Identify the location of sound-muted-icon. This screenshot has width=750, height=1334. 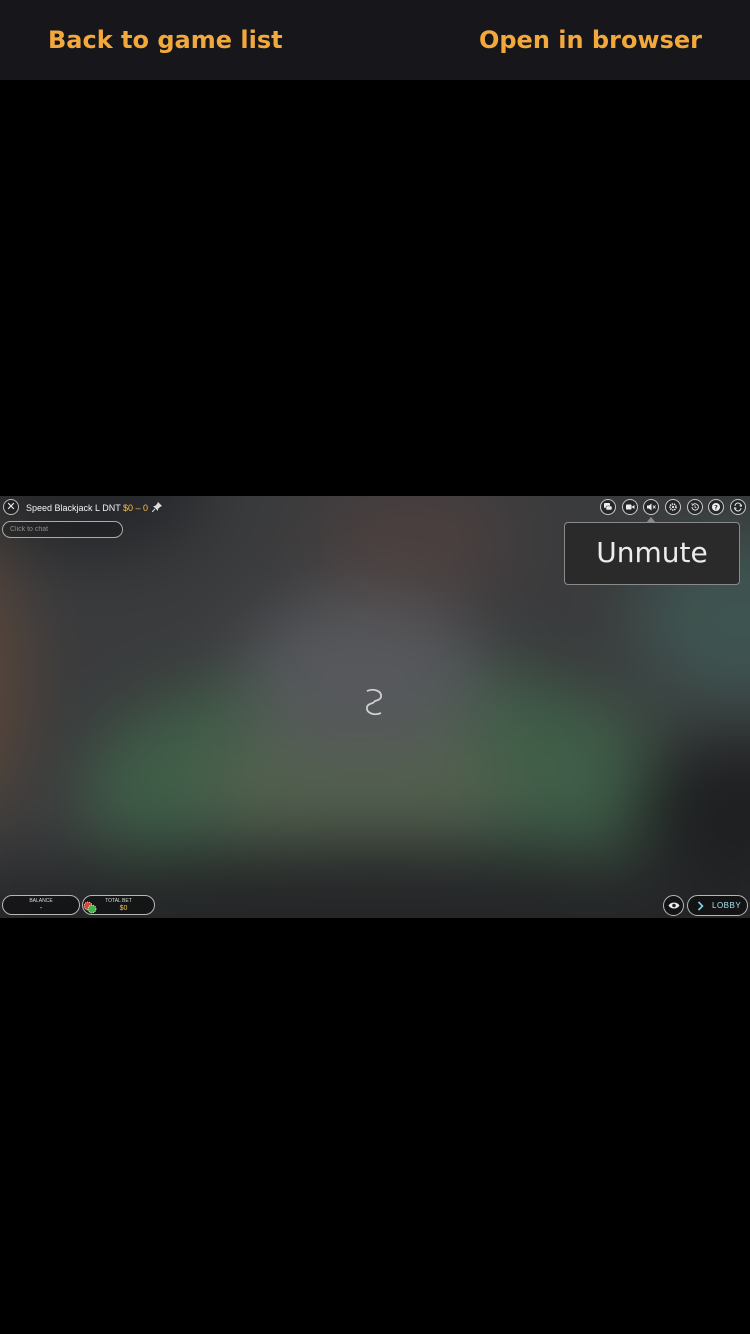
(651, 507).